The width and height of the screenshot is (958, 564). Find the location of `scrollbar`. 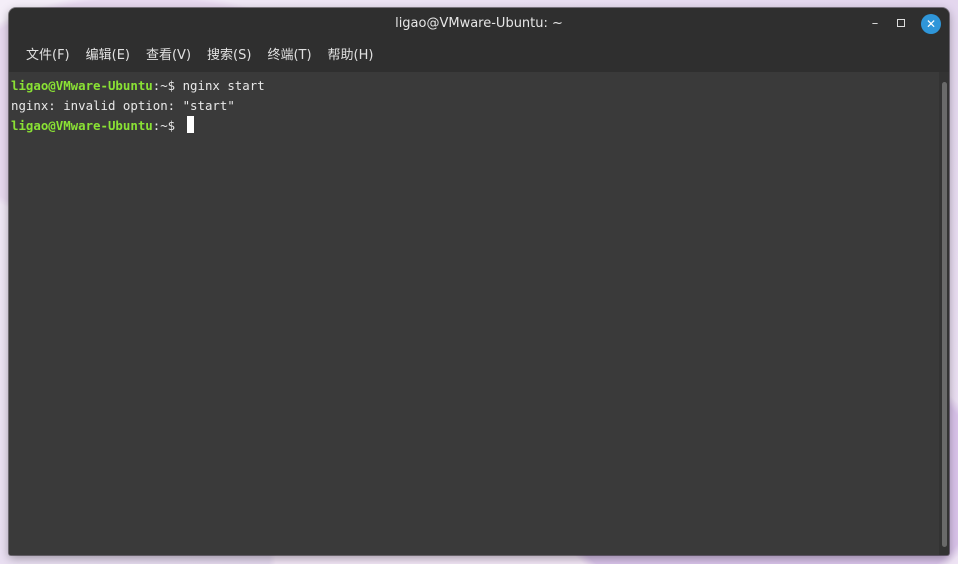

scrollbar is located at coordinates (944, 313).